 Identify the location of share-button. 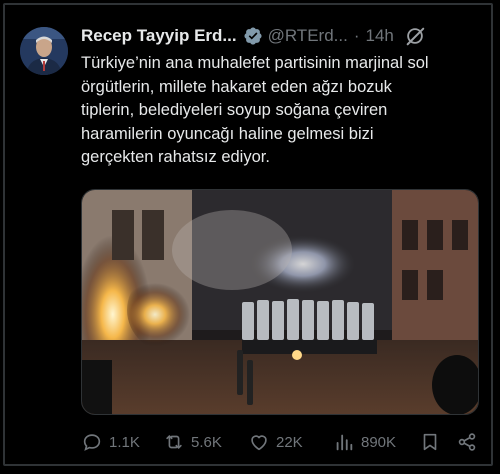
(467, 442).